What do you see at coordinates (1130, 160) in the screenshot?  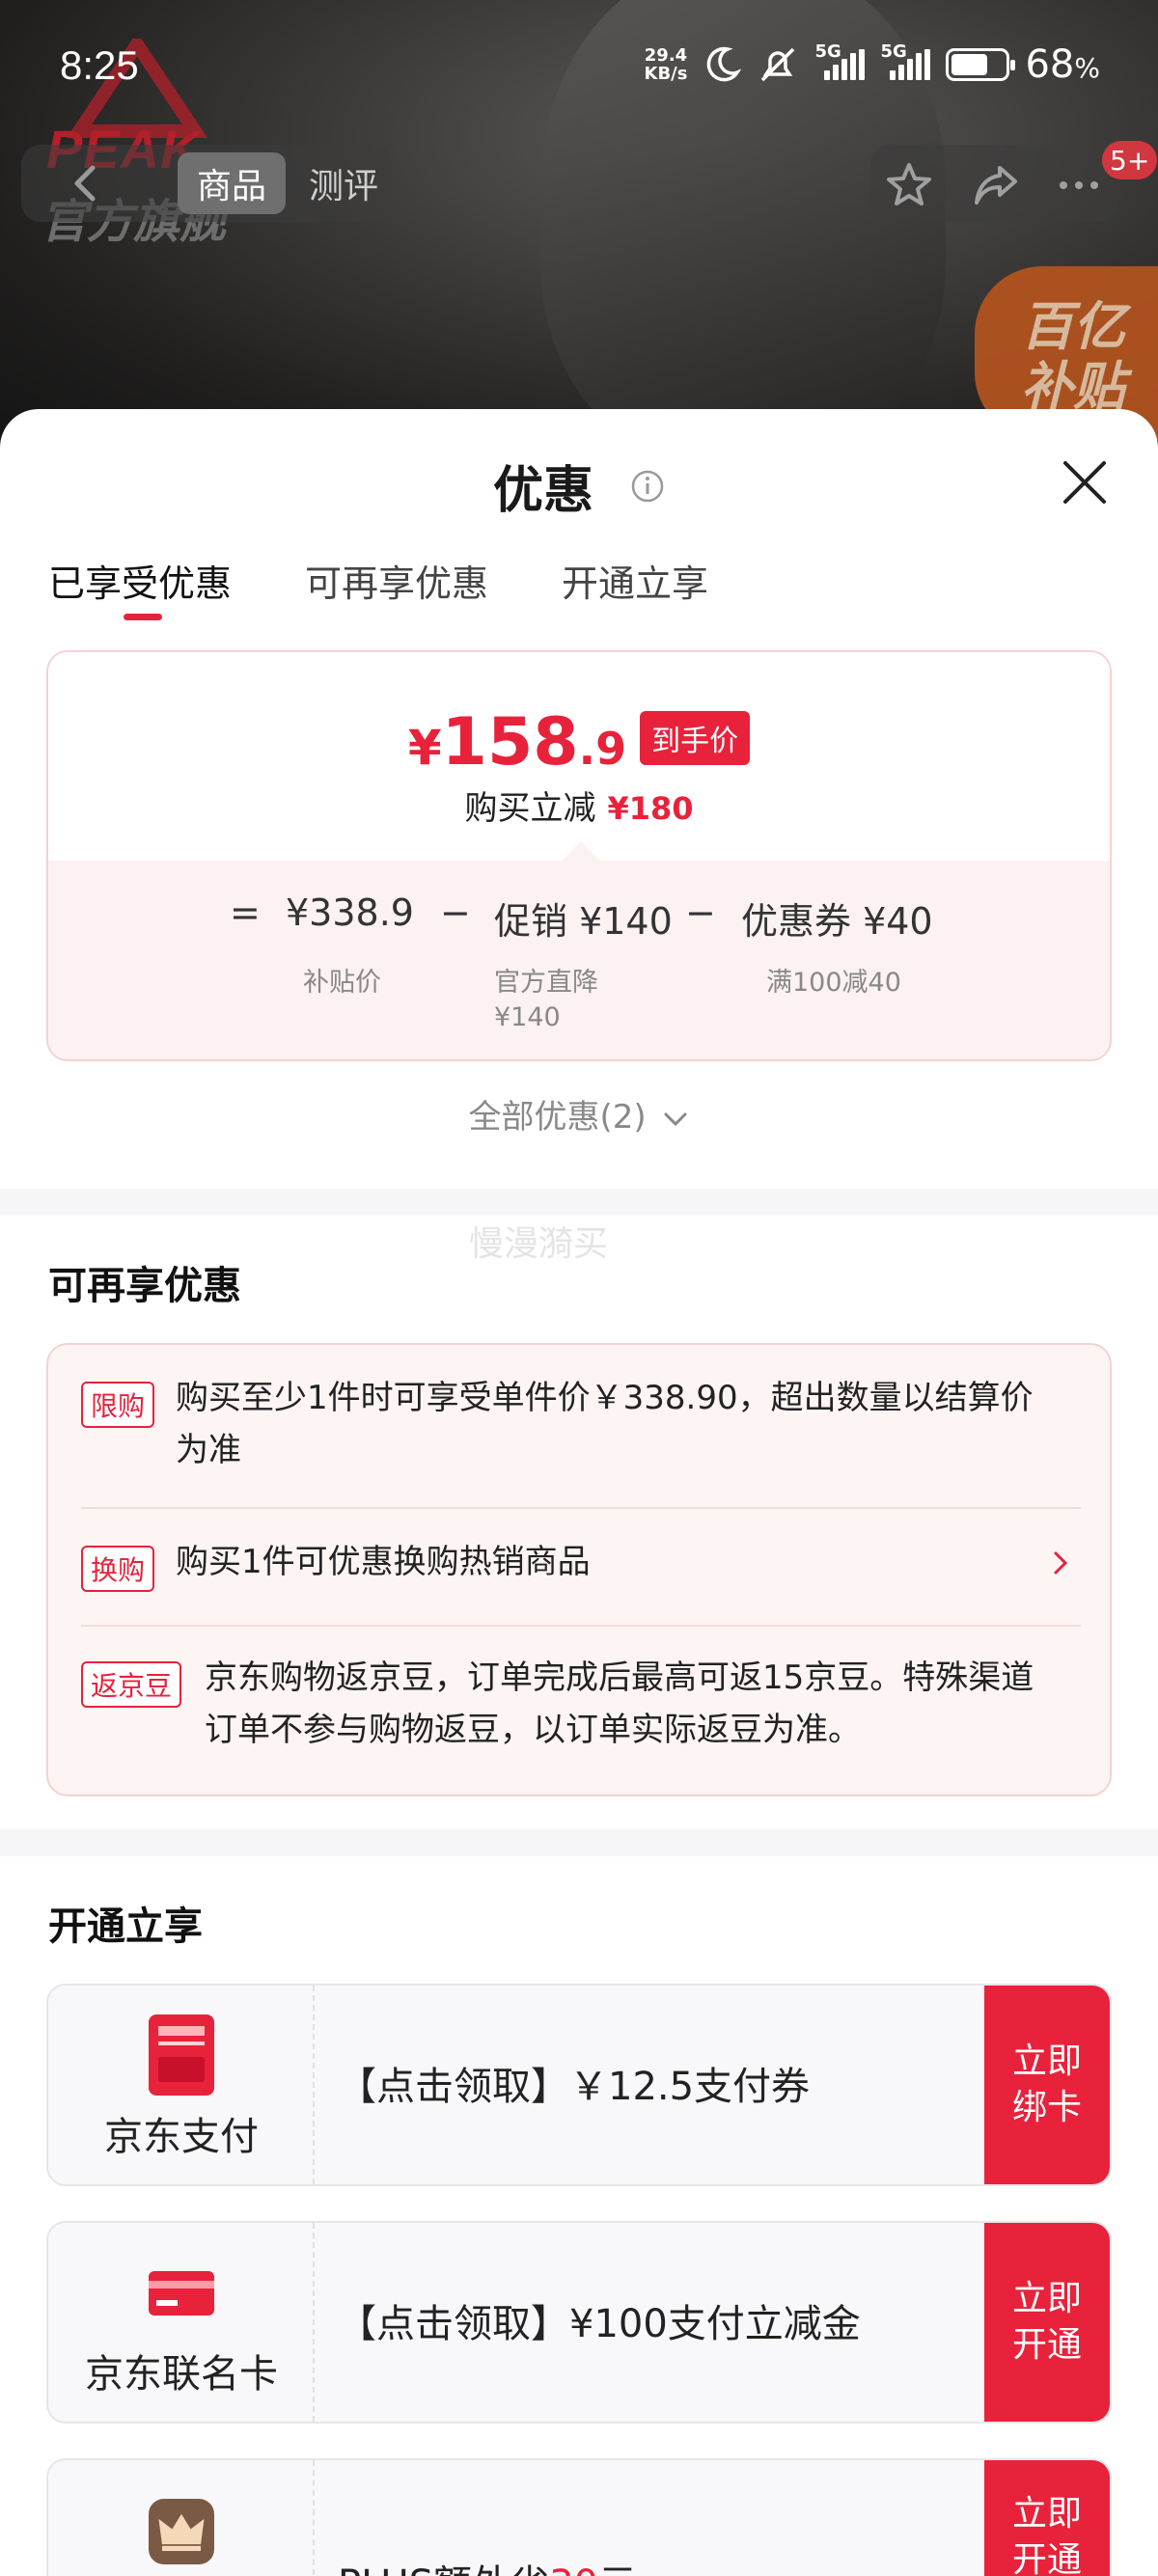 I see `message-badge: 5+` at bounding box center [1130, 160].